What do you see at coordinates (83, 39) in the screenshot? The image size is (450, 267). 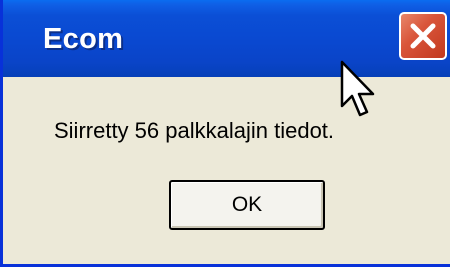 I see `window-title: Ecom` at bounding box center [83, 39].